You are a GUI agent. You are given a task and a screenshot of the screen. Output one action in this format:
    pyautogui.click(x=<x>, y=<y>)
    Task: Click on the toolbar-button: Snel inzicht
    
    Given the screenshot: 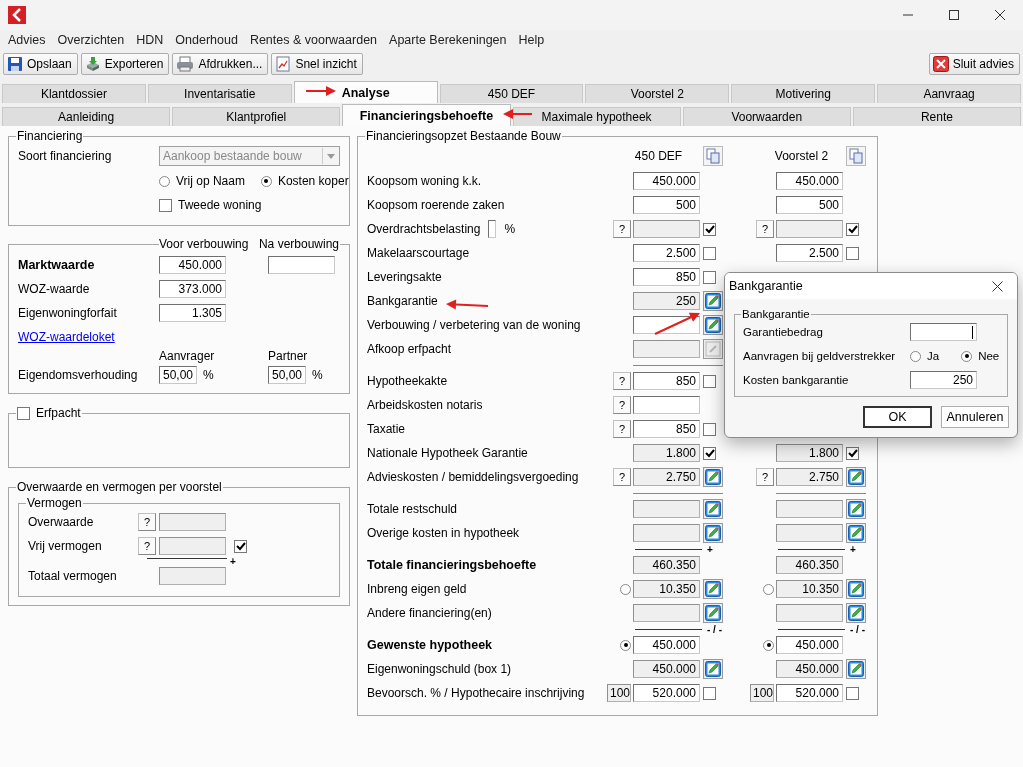 What is the action you would take?
    pyautogui.click(x=317, y=64)
    